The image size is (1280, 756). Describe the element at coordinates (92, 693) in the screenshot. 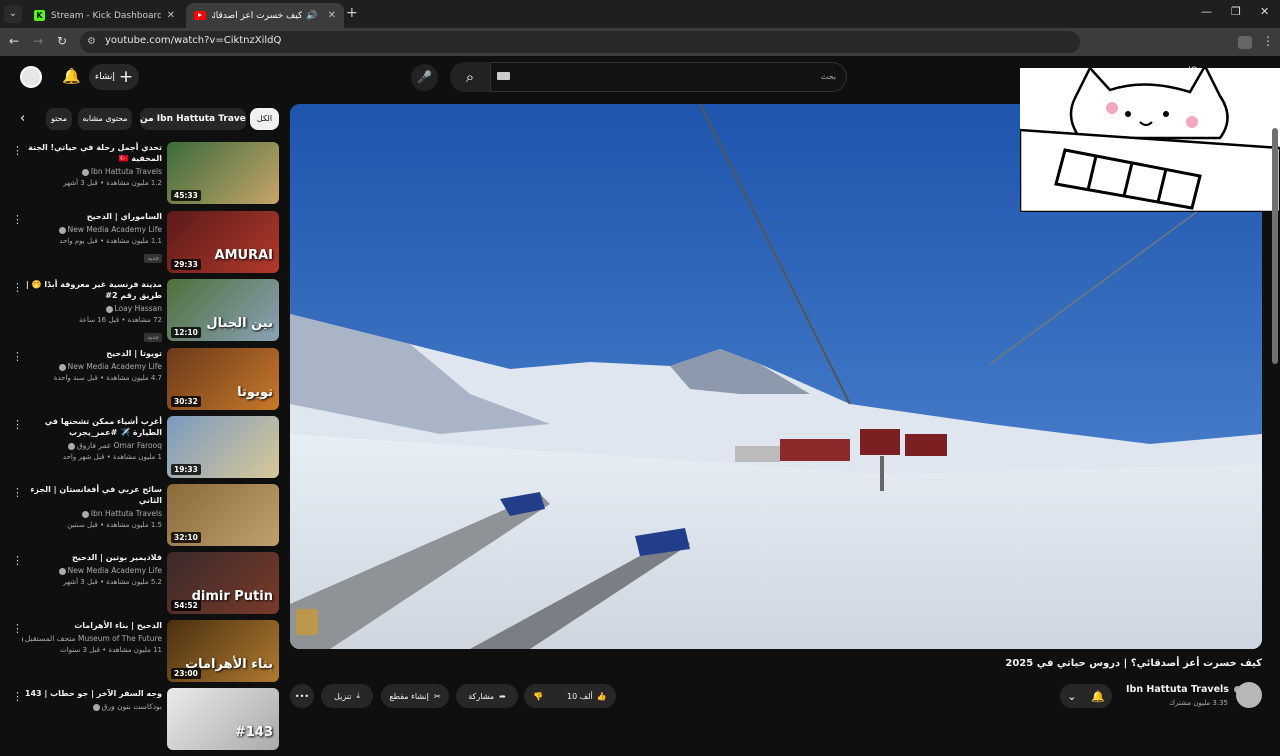

I see `video-title: وجه السفر الآخر | جو حطاب | 143` at that location.